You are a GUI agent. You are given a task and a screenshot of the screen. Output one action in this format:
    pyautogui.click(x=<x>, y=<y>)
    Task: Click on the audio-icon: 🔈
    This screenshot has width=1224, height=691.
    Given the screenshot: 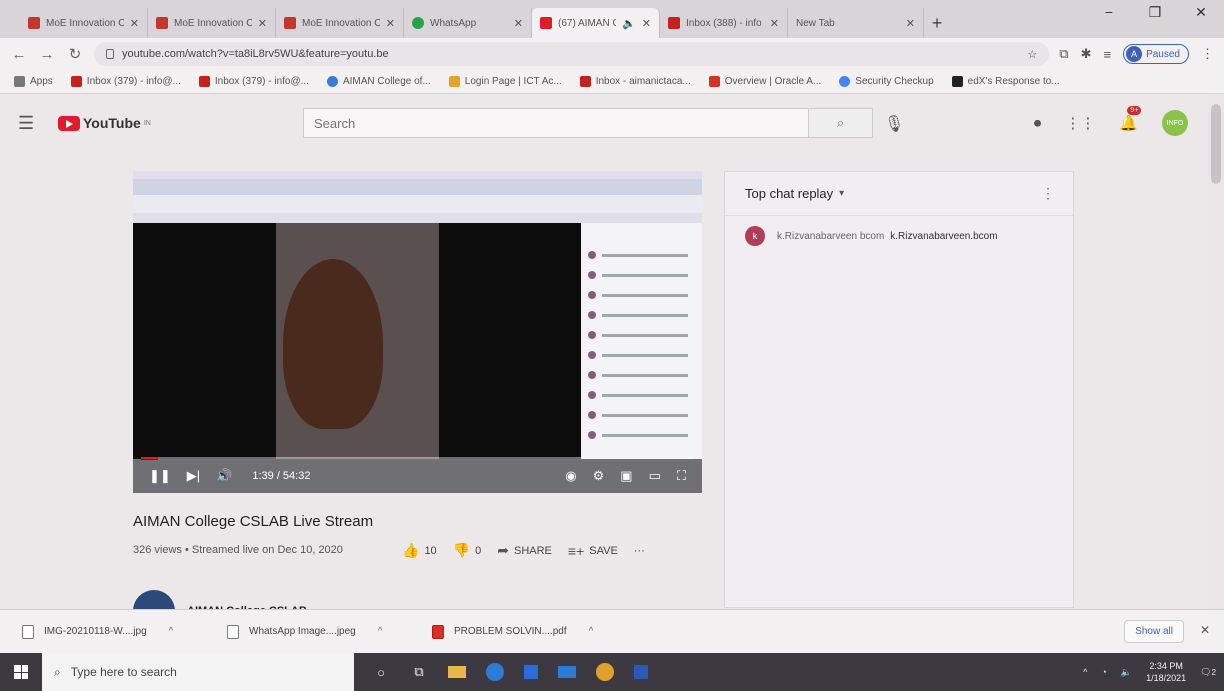 What is the action you would take?
    pyautogui.click(x=629, y=23)
    